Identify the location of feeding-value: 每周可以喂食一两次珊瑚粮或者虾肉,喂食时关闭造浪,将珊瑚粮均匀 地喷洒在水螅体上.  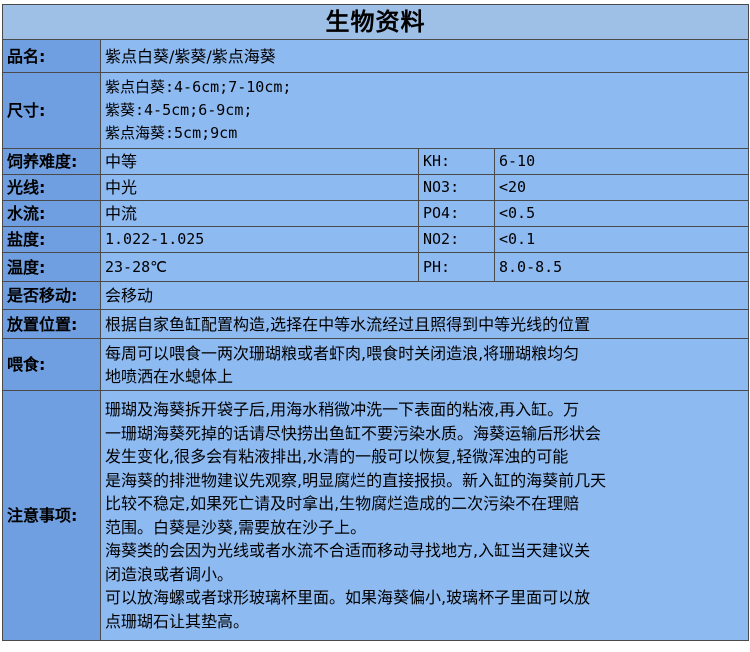
(424, 364).